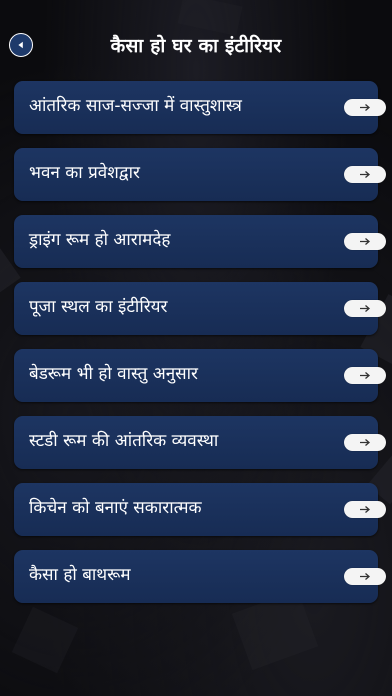  What do you see at coordinates (80, 575) in the screenshot?
I see `menu-item-label: कैसा हो बाथरूम` at bounding box center [80, 575].